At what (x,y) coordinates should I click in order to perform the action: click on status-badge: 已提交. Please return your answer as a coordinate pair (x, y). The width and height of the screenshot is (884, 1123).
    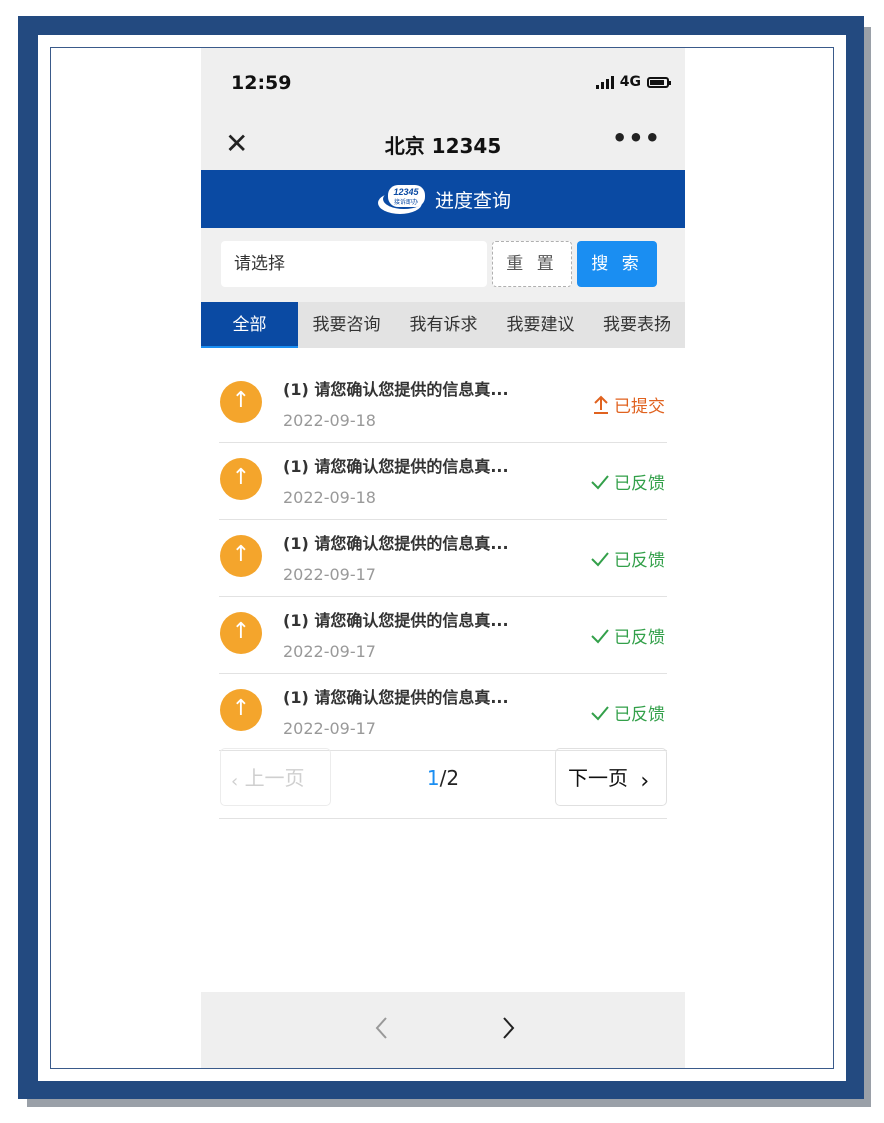
    Looking at the image, I should click on (628, 404).